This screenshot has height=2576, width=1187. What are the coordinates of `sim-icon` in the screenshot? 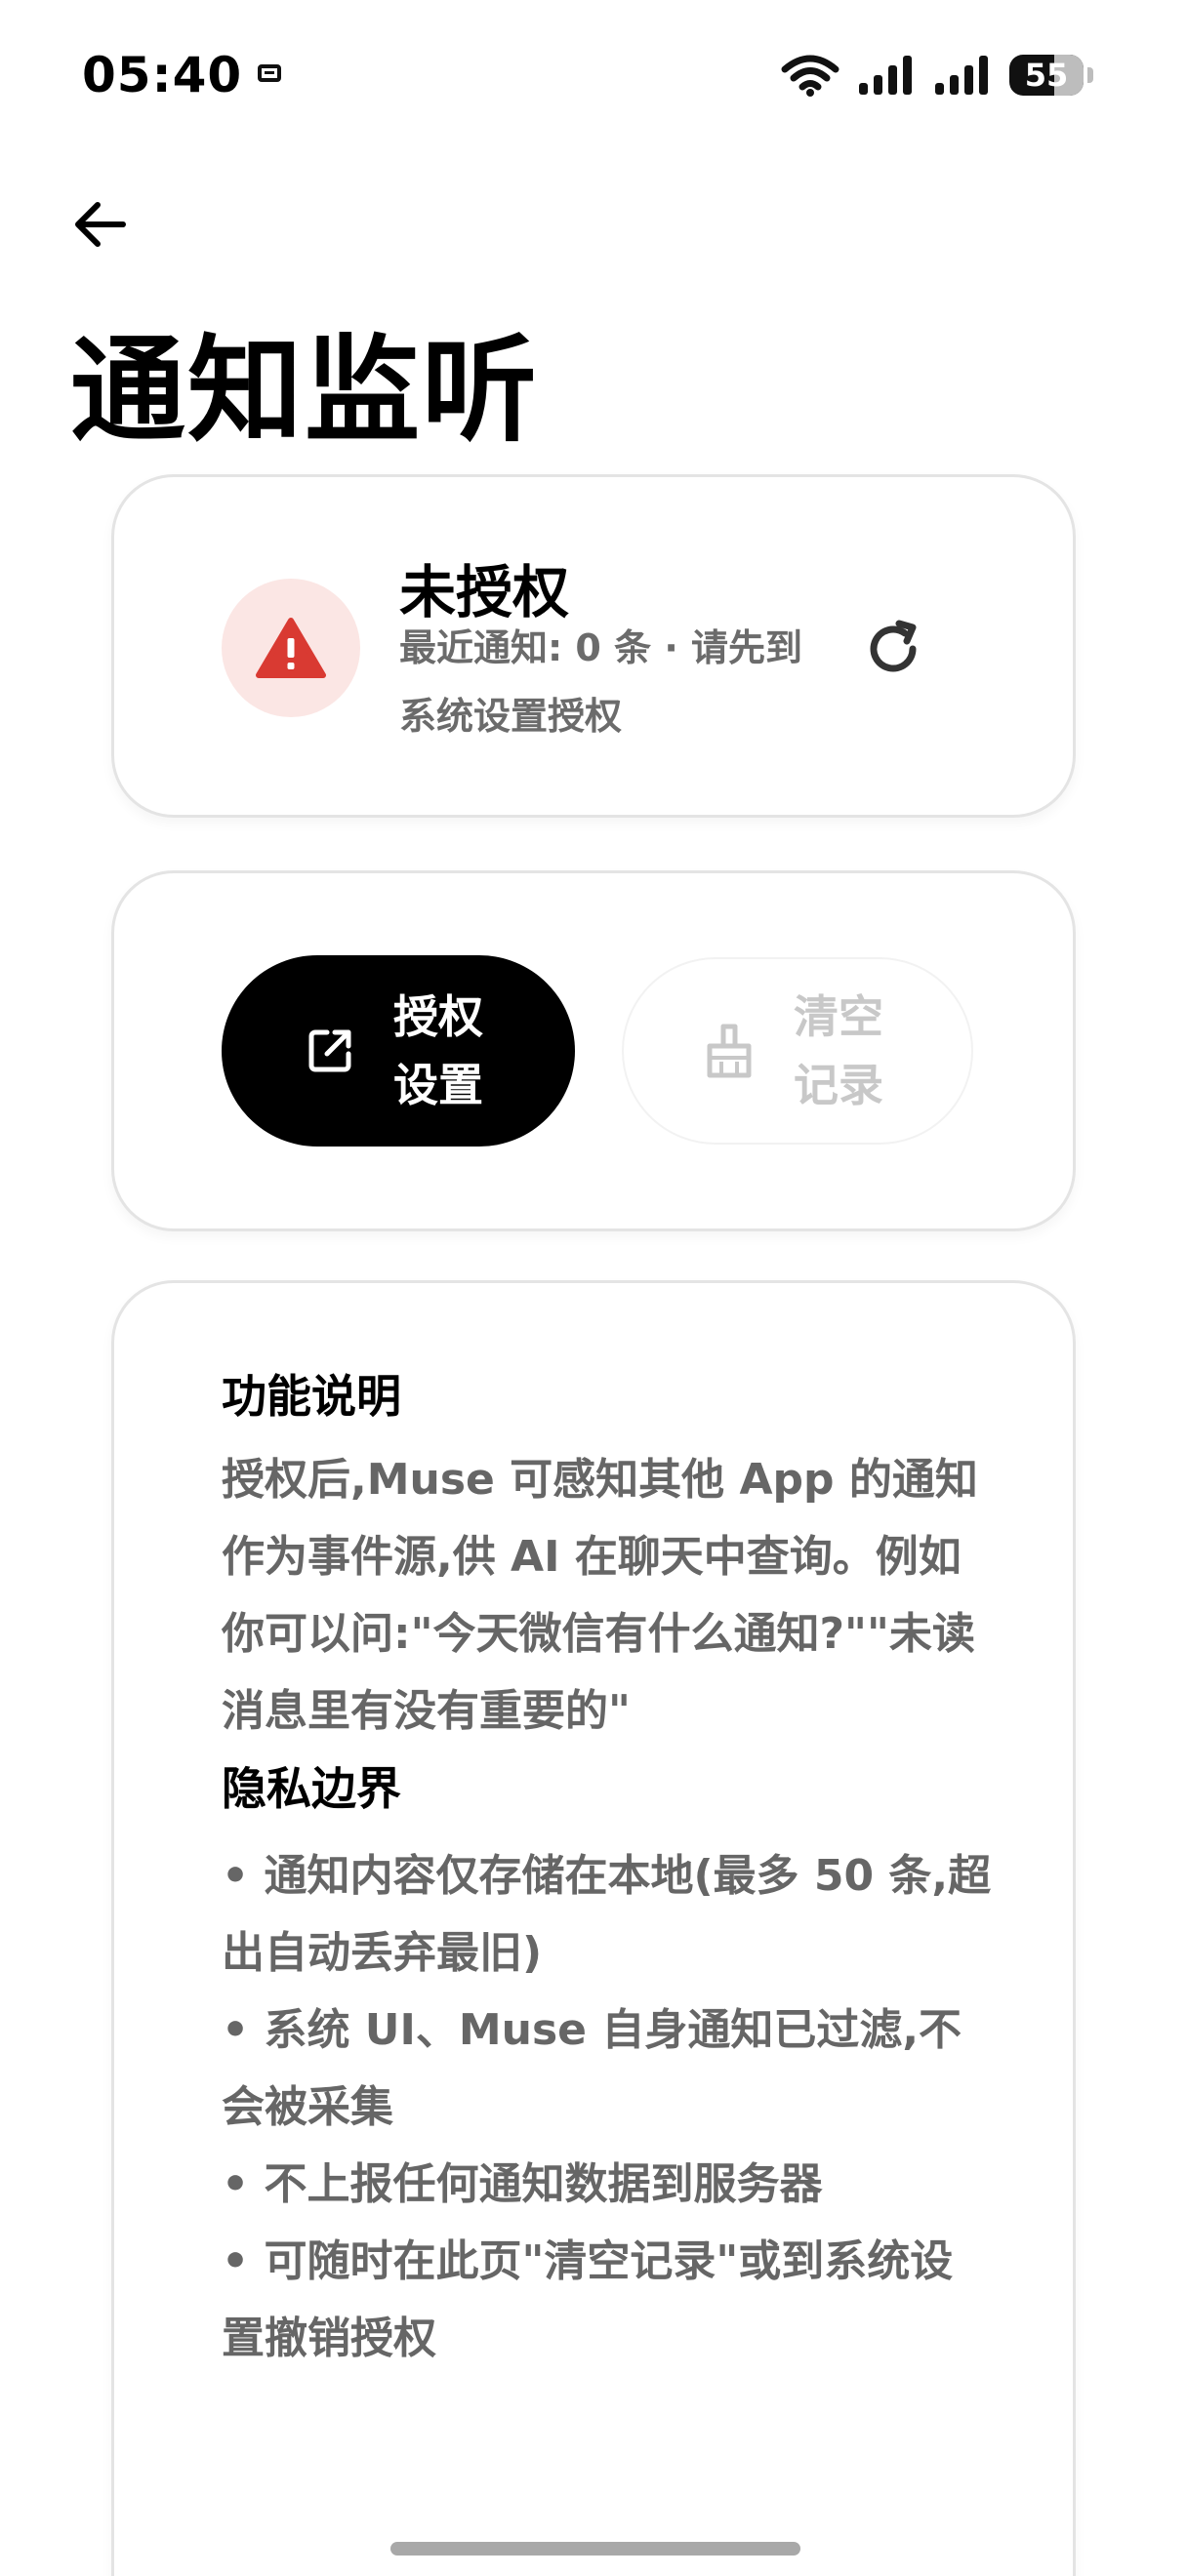 It's located at (269, 73).